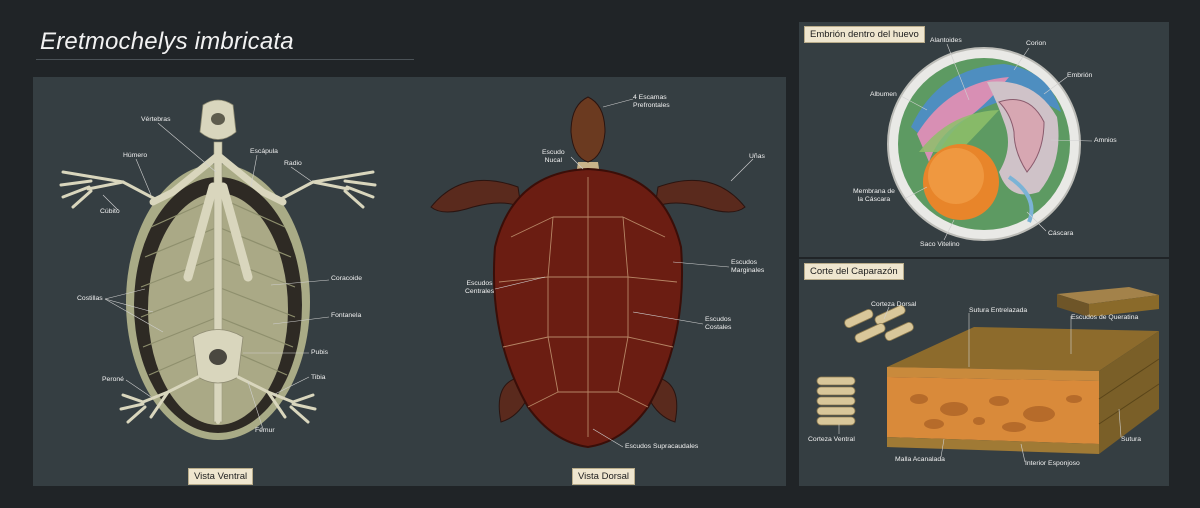  I want to click on page-title: Eretmochelys imbricata, so click(167, 41).